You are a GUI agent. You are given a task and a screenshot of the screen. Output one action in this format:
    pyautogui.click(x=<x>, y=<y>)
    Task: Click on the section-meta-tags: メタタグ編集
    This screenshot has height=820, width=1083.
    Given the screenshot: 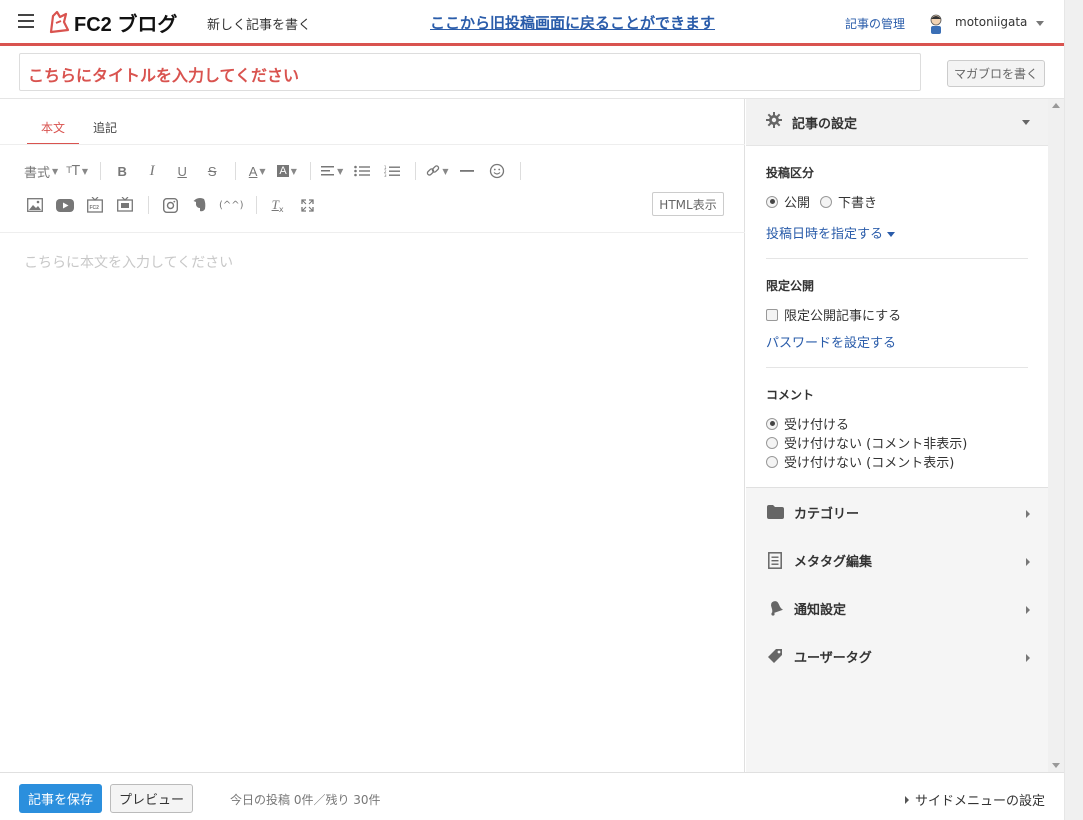 What is the action you would take?
    pyautogui.click(x=897, y=560)
    